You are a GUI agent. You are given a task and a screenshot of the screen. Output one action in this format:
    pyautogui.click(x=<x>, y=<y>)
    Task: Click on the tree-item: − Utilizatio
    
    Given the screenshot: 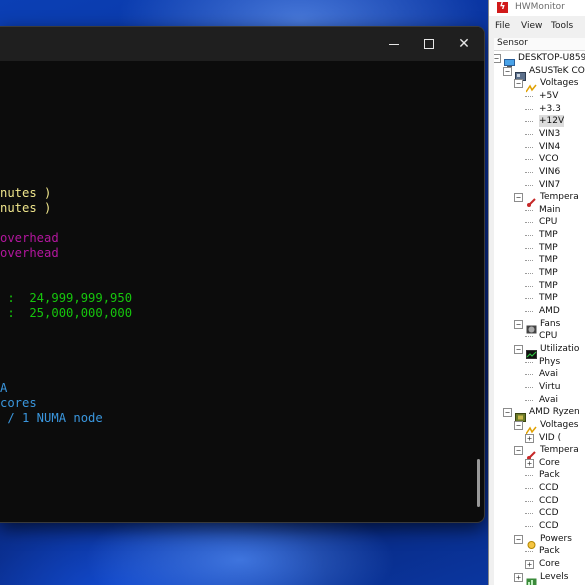 What is the action you would take?
    pyautogui.click(x=539, y=351)
    